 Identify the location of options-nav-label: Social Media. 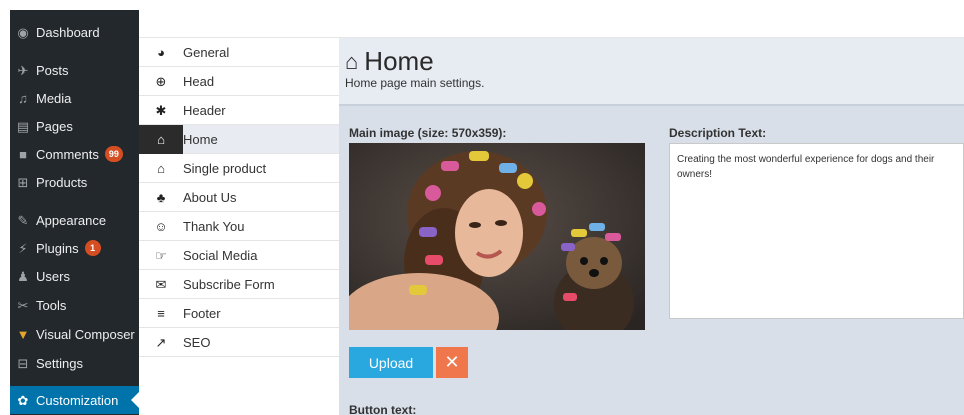
(220, 255).